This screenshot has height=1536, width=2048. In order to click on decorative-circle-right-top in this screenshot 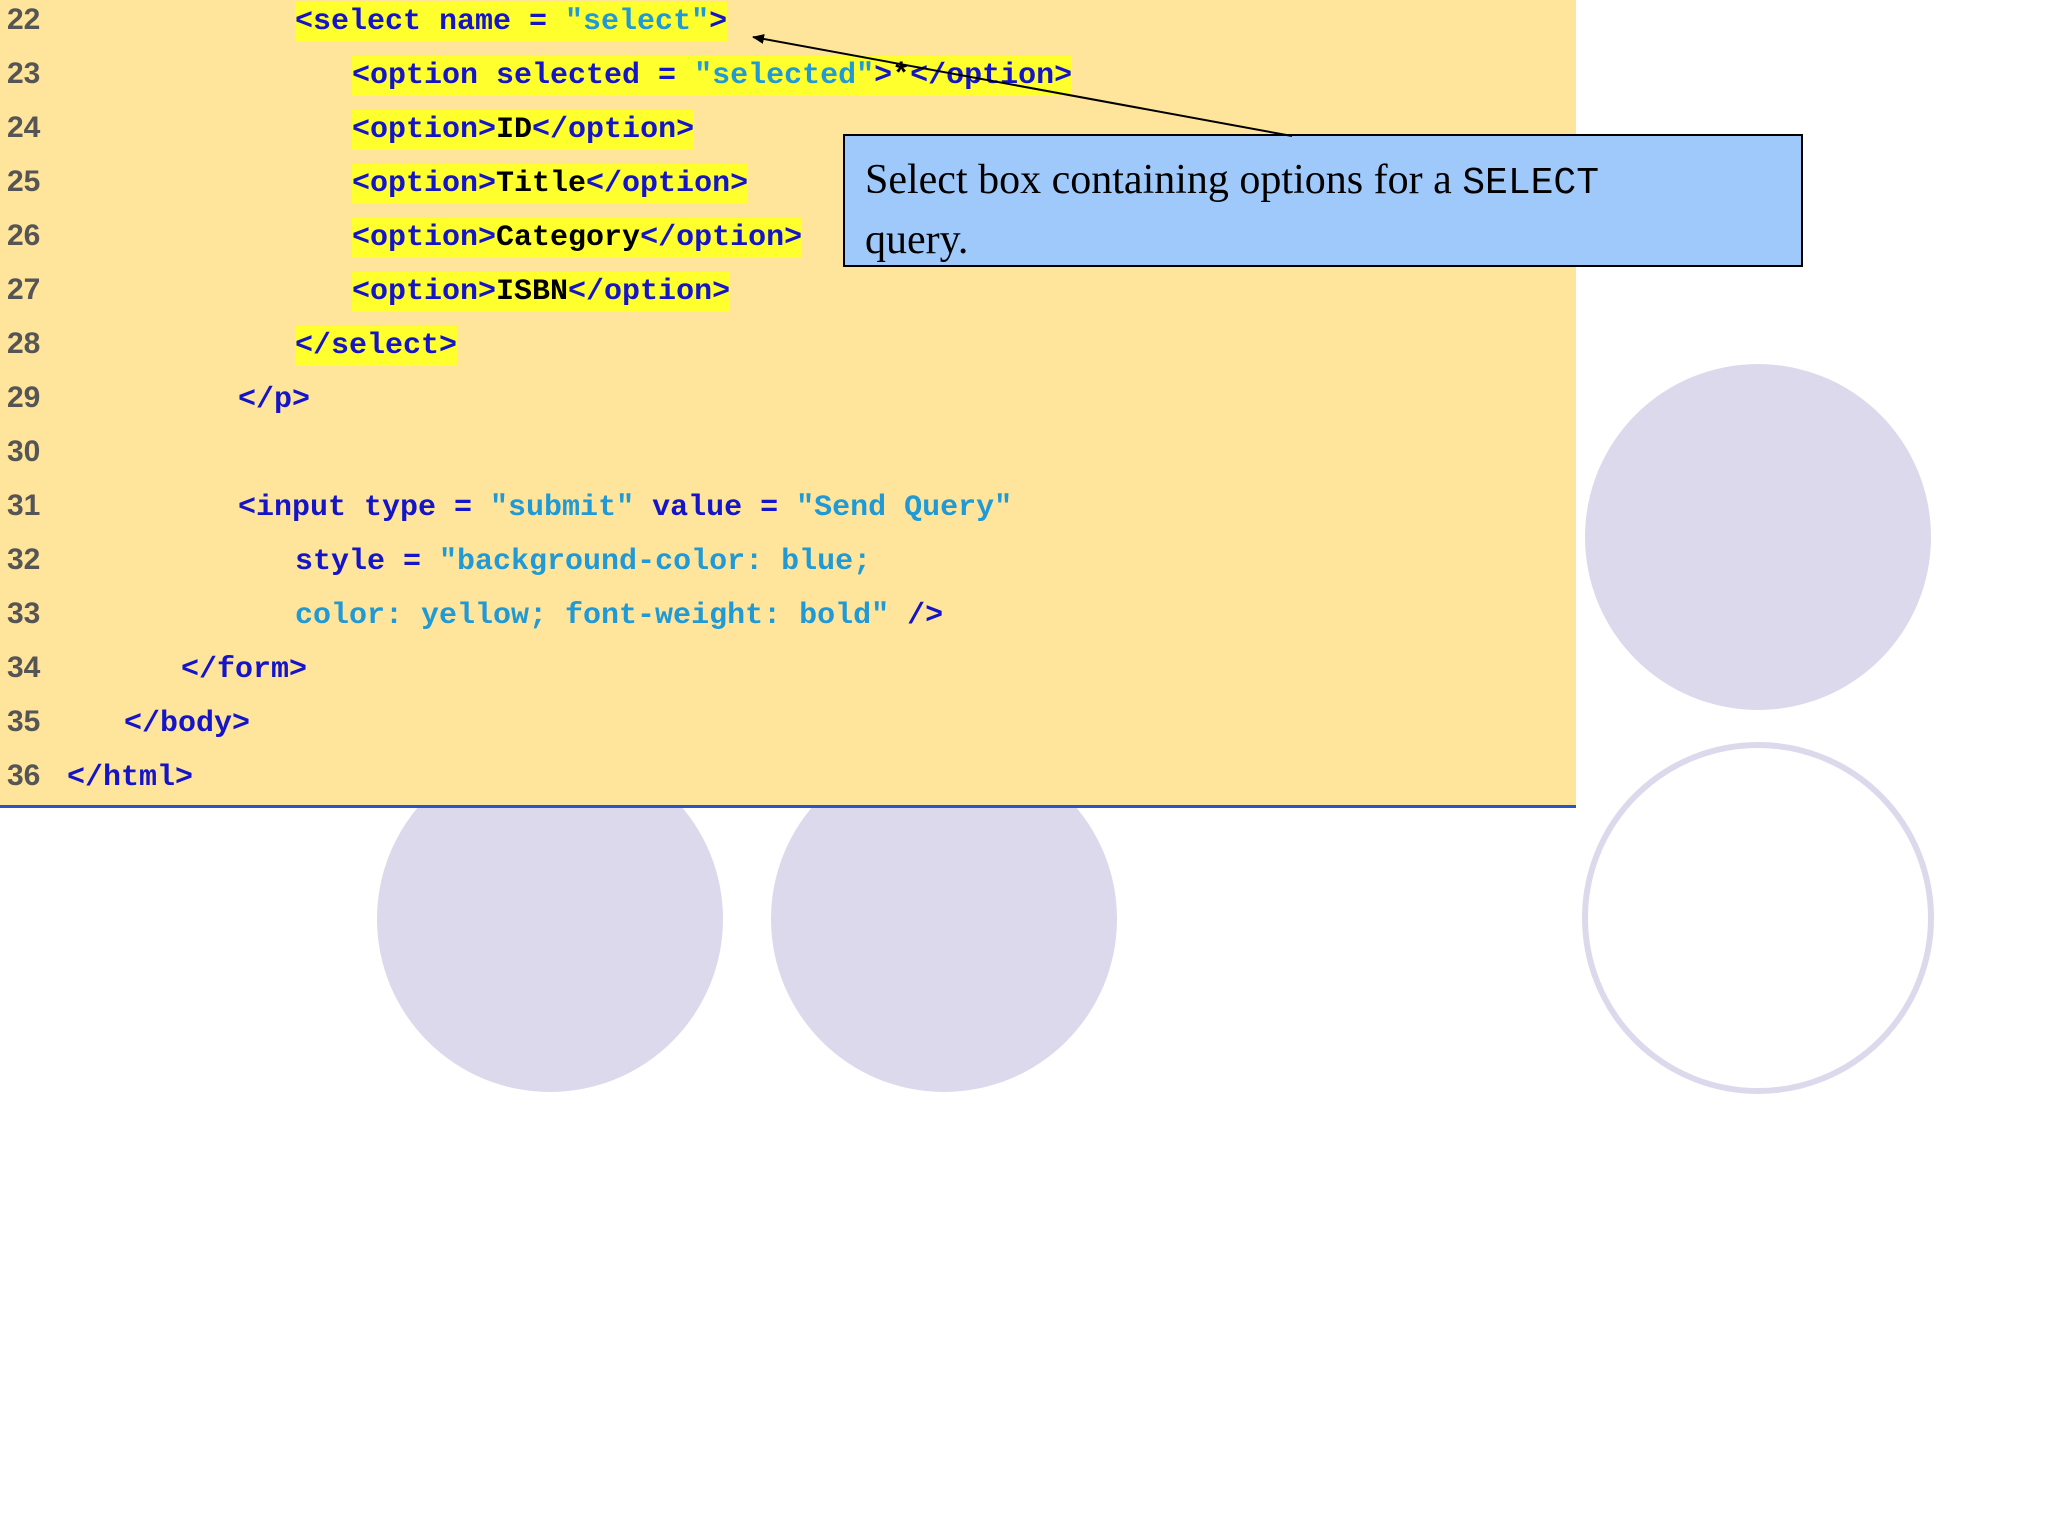, I will do `click(1758, 537)`.